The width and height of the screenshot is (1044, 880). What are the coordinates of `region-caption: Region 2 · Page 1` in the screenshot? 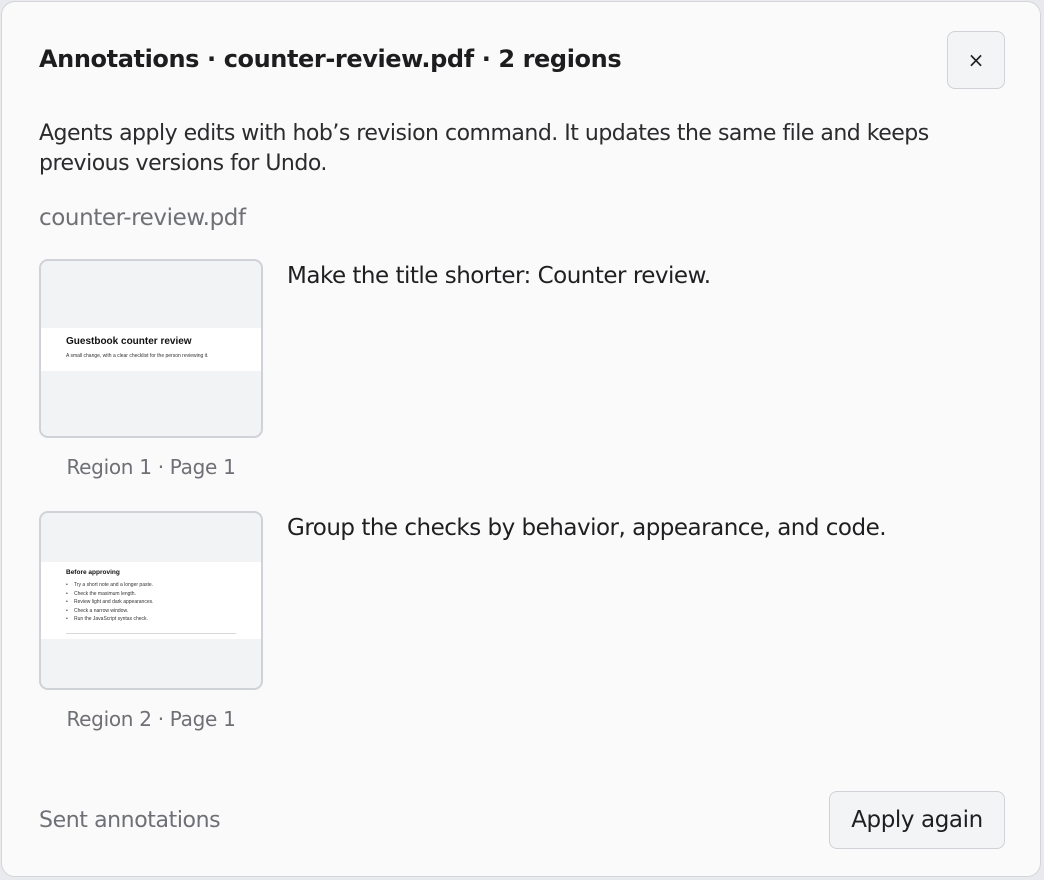 It's located at (151, 719).